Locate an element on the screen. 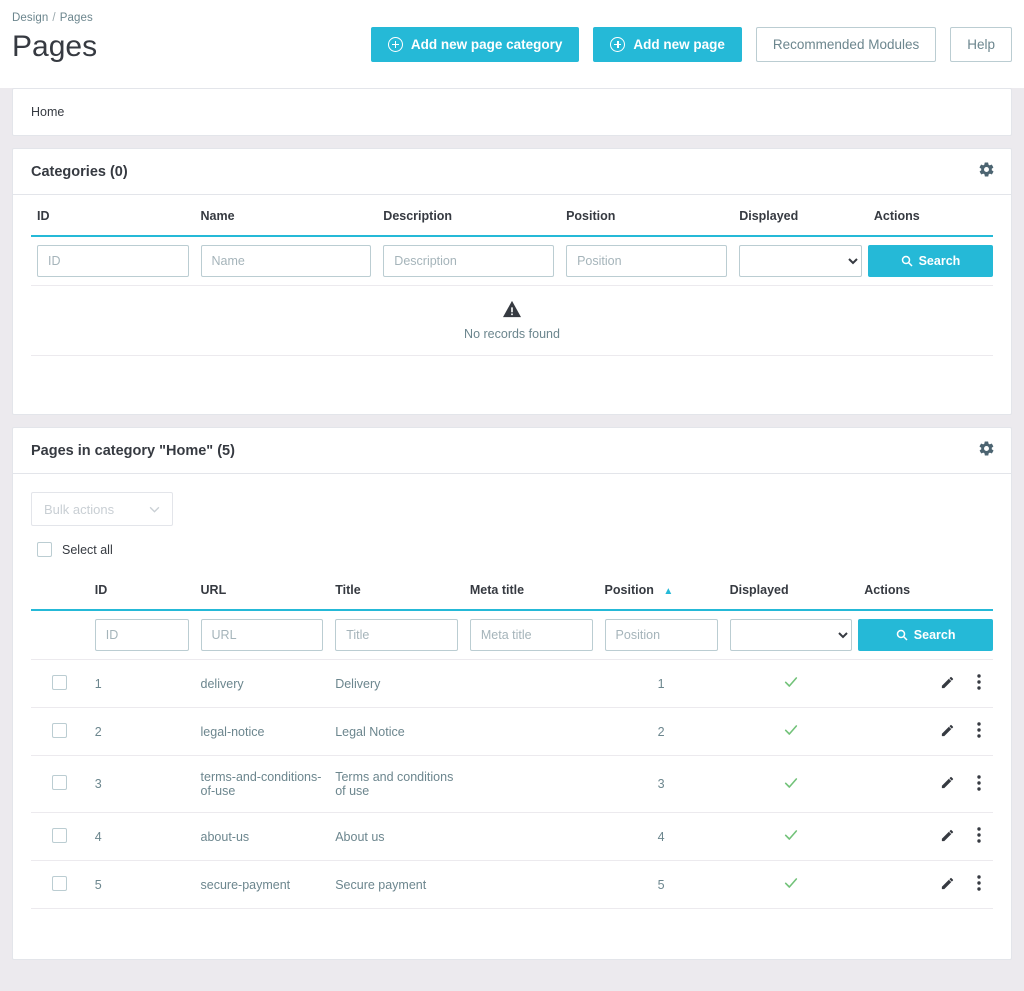 This screenshot has width=1024, height=991. breadcrumb: Design / Pages is located at coordinates (508, 16).